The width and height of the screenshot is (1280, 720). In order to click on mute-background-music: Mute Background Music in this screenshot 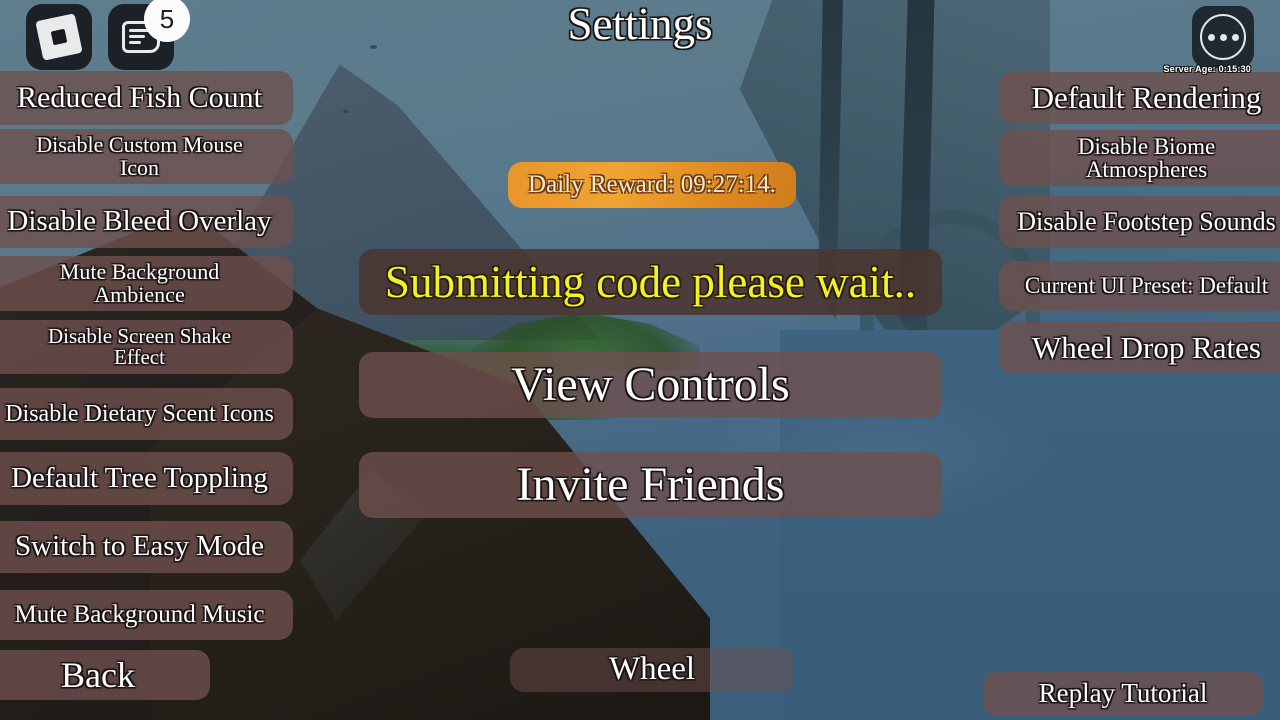, I will do `click(146, 615)`.